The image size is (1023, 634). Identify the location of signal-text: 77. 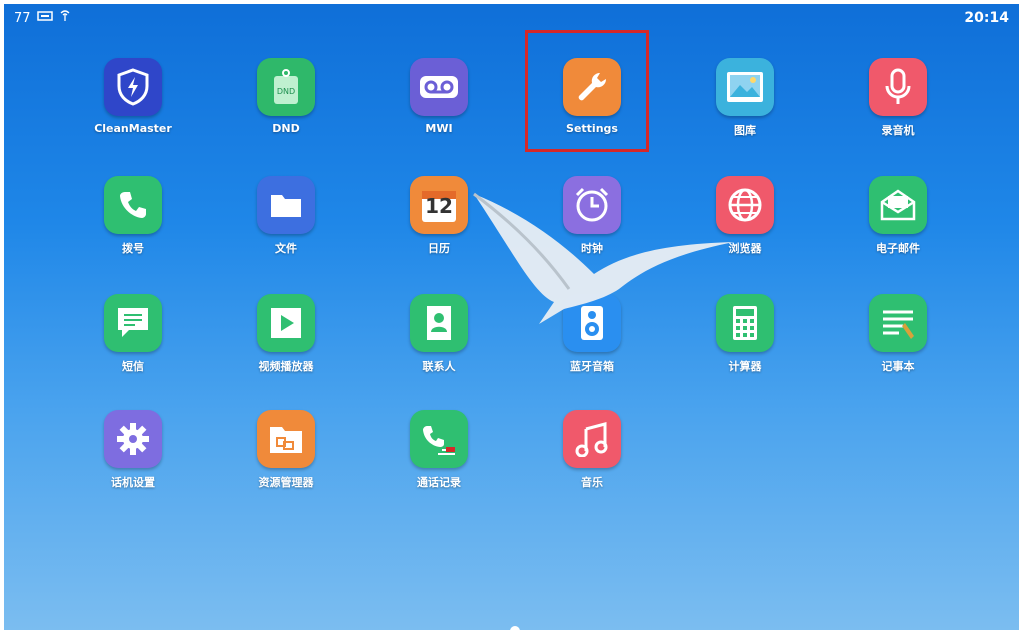
(22, 18).